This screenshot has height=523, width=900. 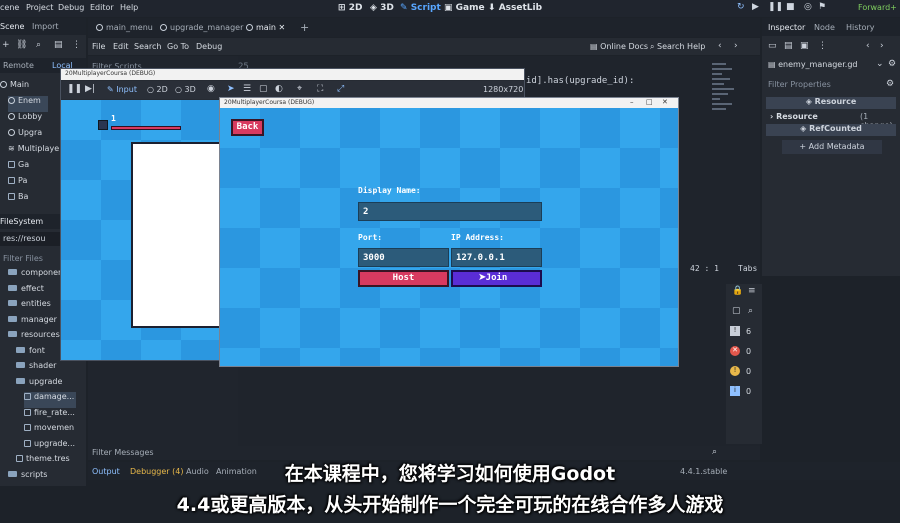 What do you see at coordinates (121, 46) in the screenshot?
I see `script-menu-edit: Edit` at bounding box center [121, 46].